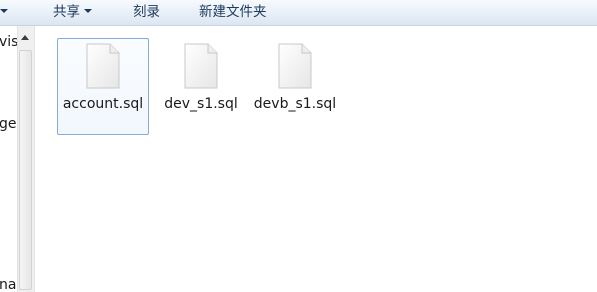 This screenshot has height=292, width=597. Describe the element at coordinates (295, 104) in the screenshot. I see `file-name: devb_s1.sql` at that location.